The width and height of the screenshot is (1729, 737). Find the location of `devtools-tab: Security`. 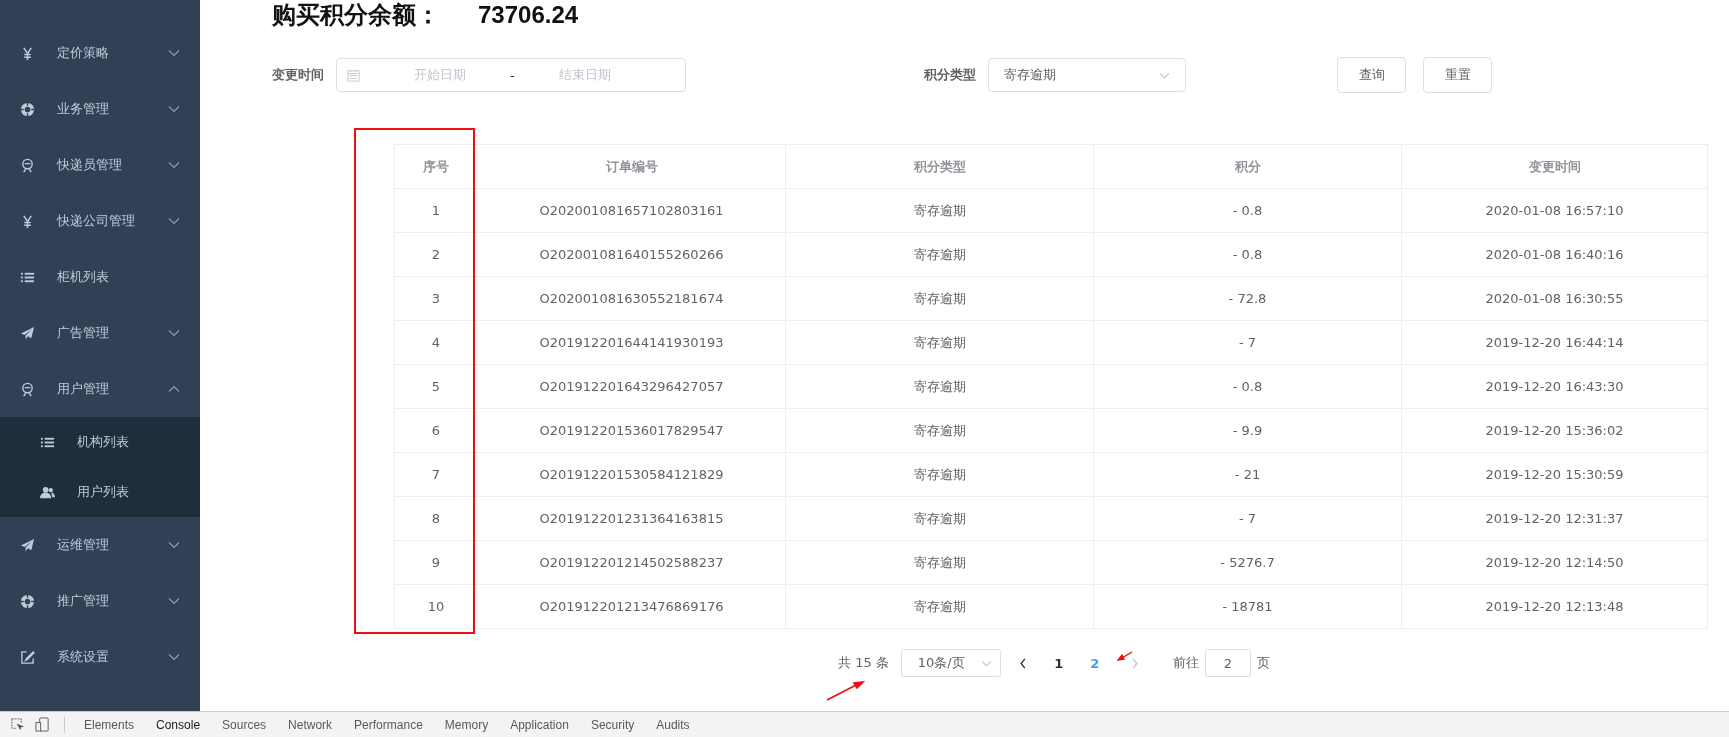

devtools-tab: Security is located at coordinates (612, 724).